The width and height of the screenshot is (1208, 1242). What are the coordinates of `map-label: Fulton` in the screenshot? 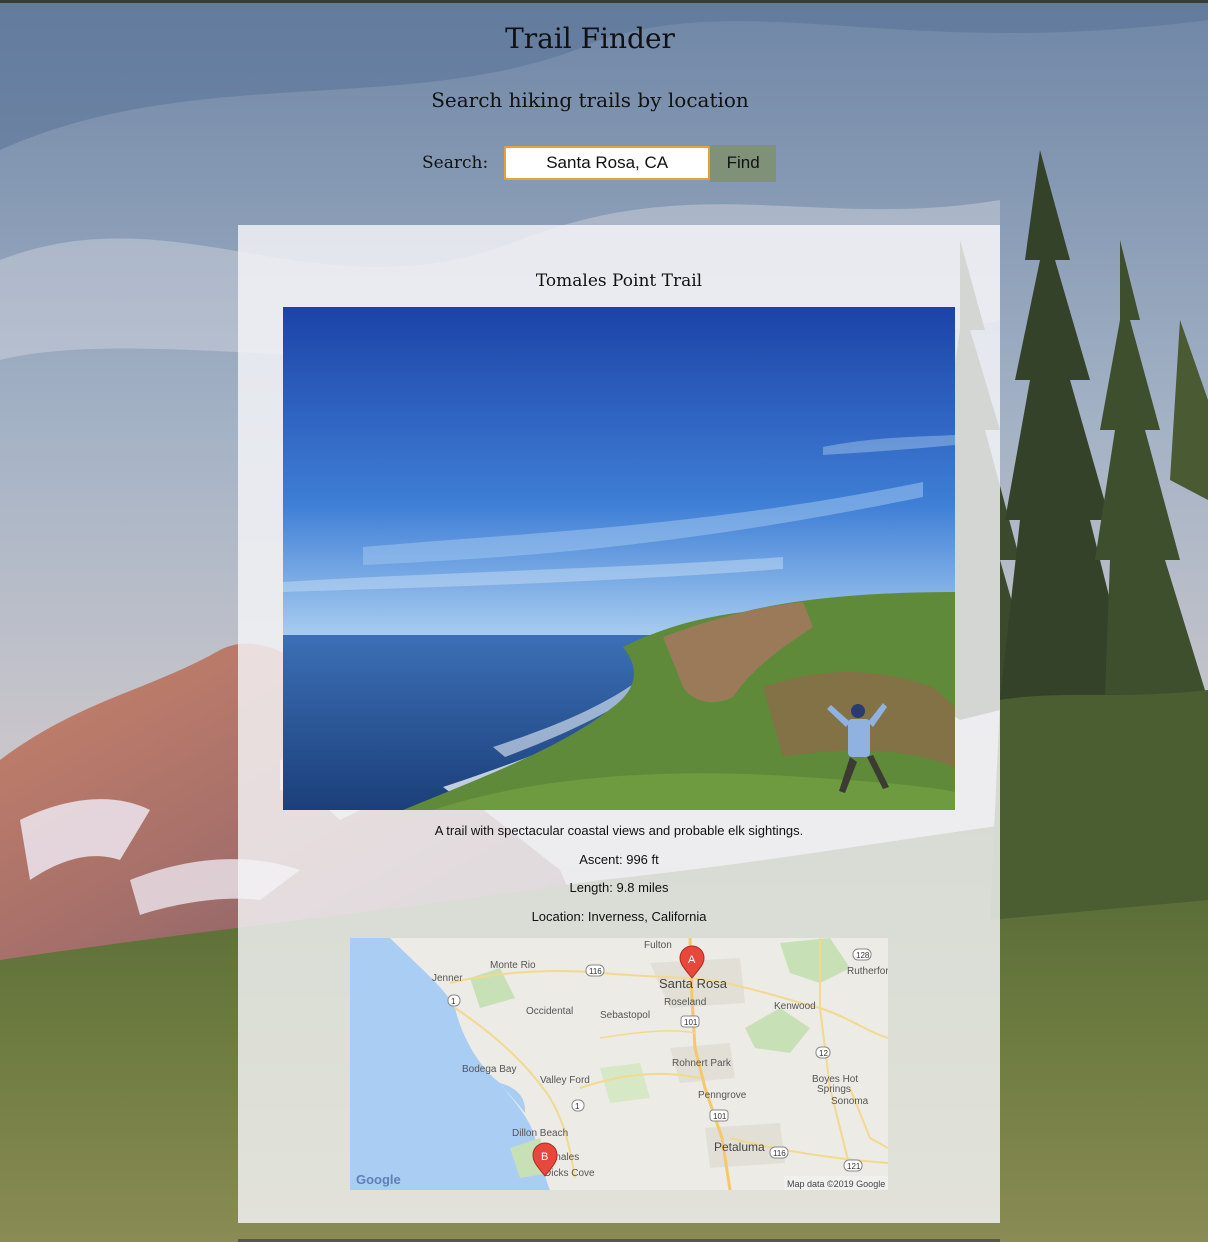 It's located at (658, 945).